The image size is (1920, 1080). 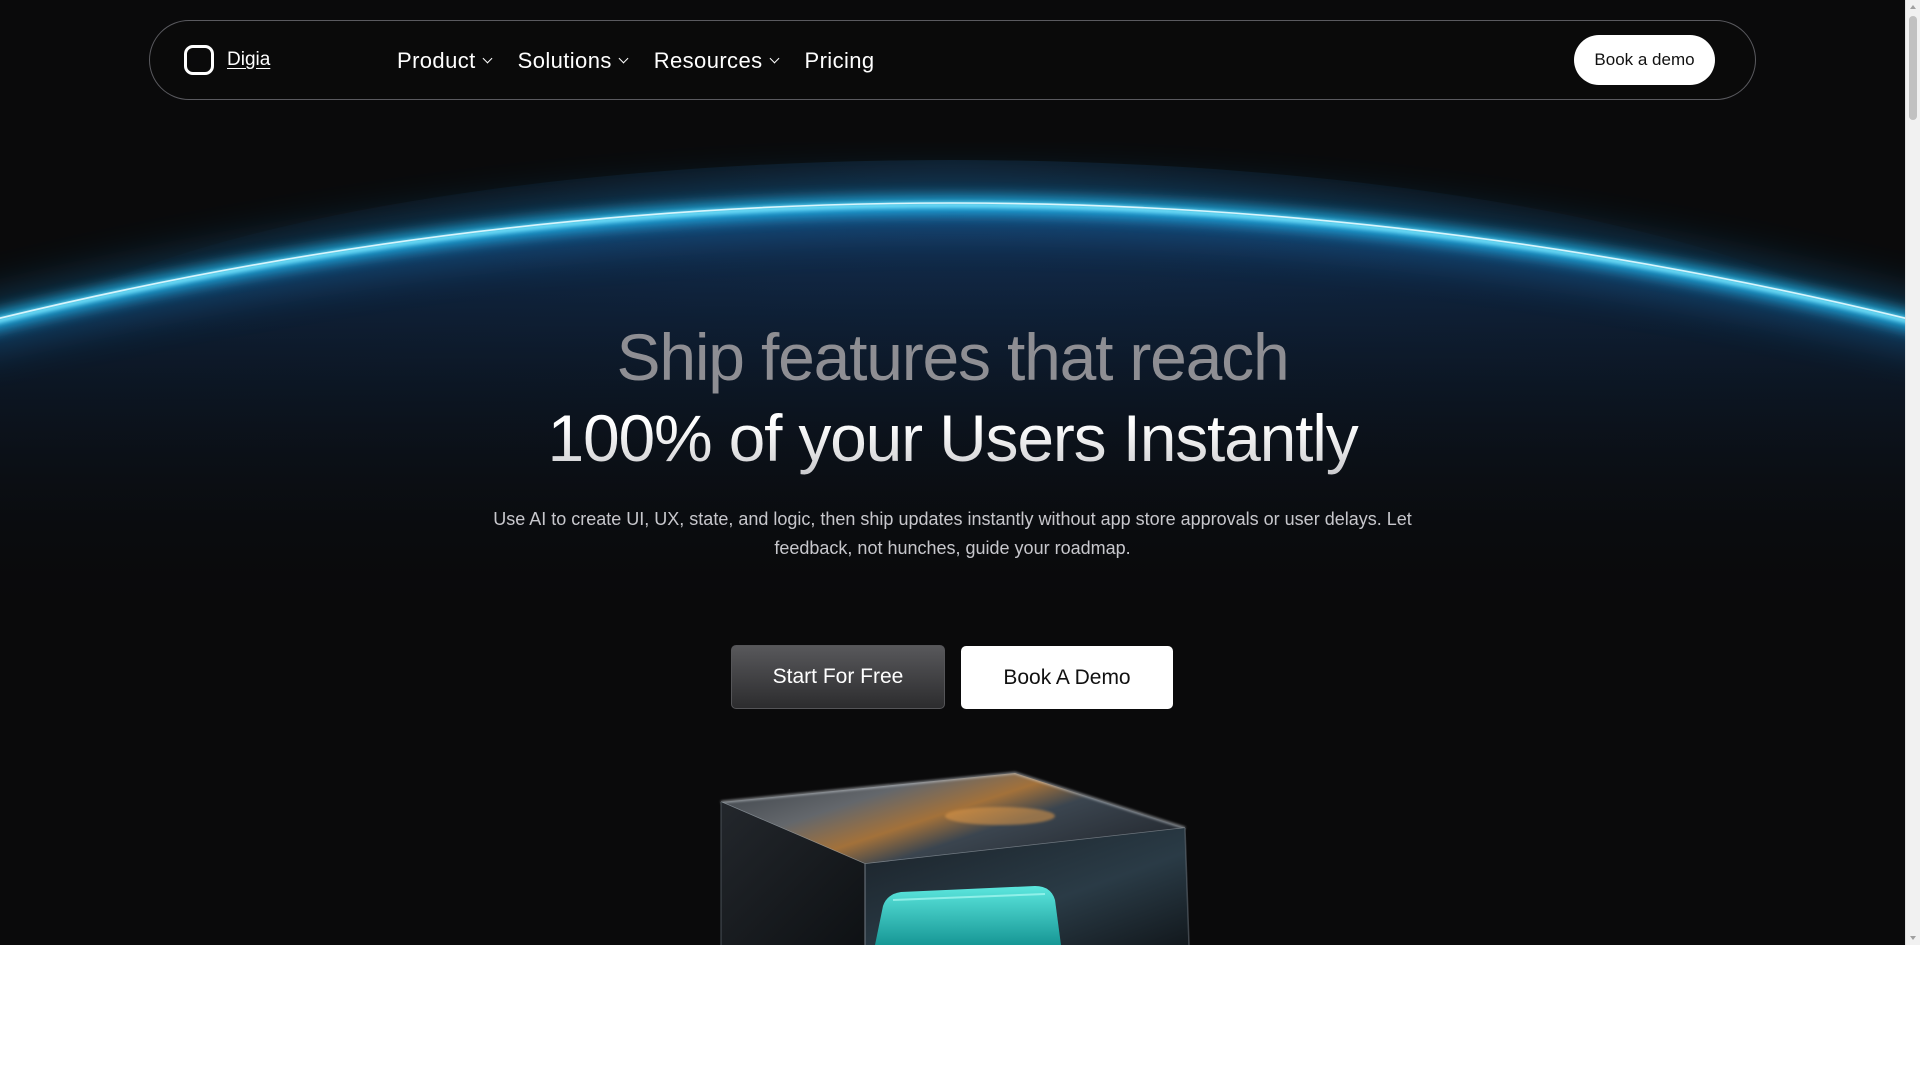 I want to click on nav-item-solutions: Solutions, so click(x=573, y=61).